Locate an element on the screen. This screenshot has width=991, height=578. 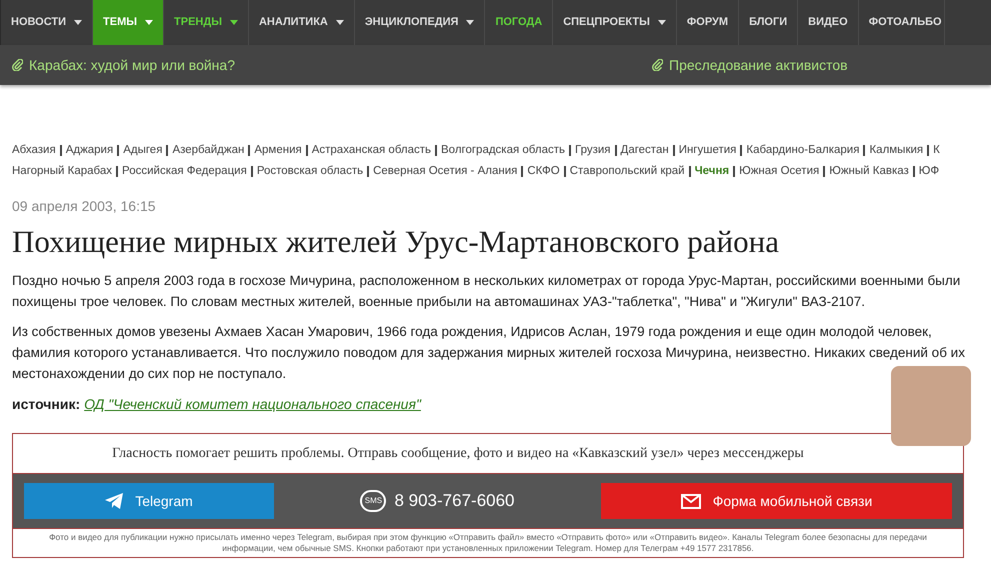
featured-link: Карабах: худой мир или война? is located at coordinates (332, 65).